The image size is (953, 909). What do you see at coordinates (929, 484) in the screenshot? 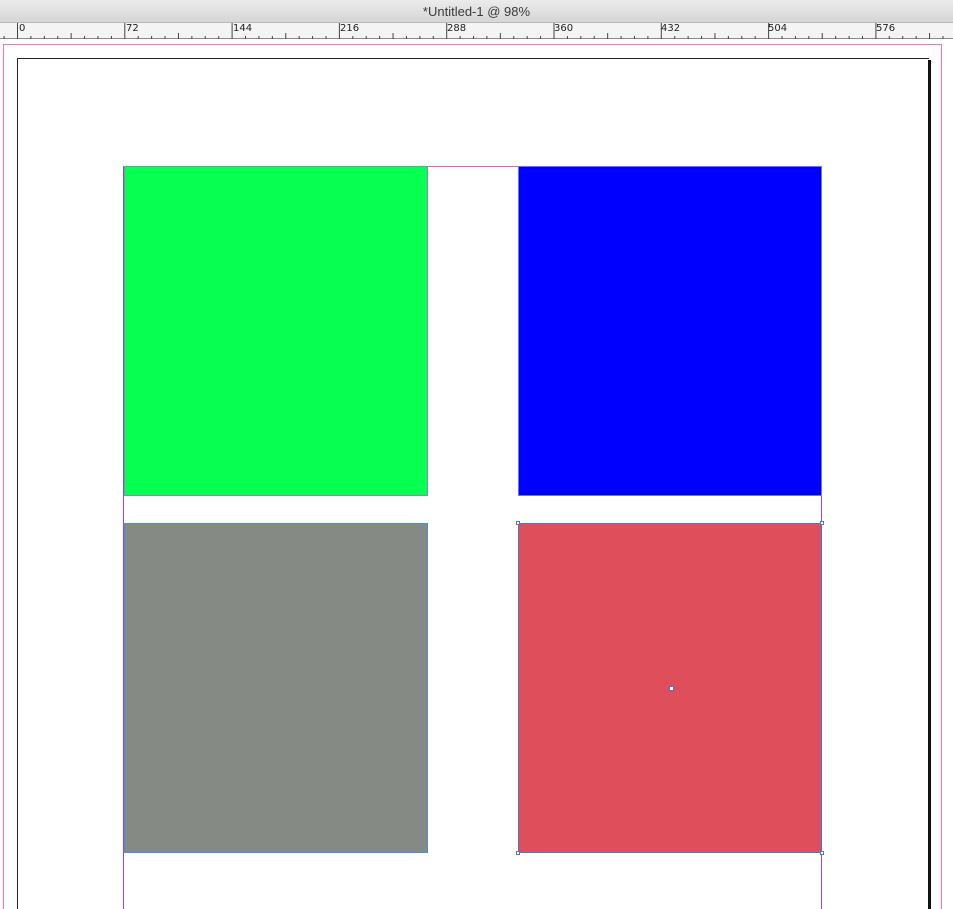
I see `page-shadow` at bounding box center [929, 484].